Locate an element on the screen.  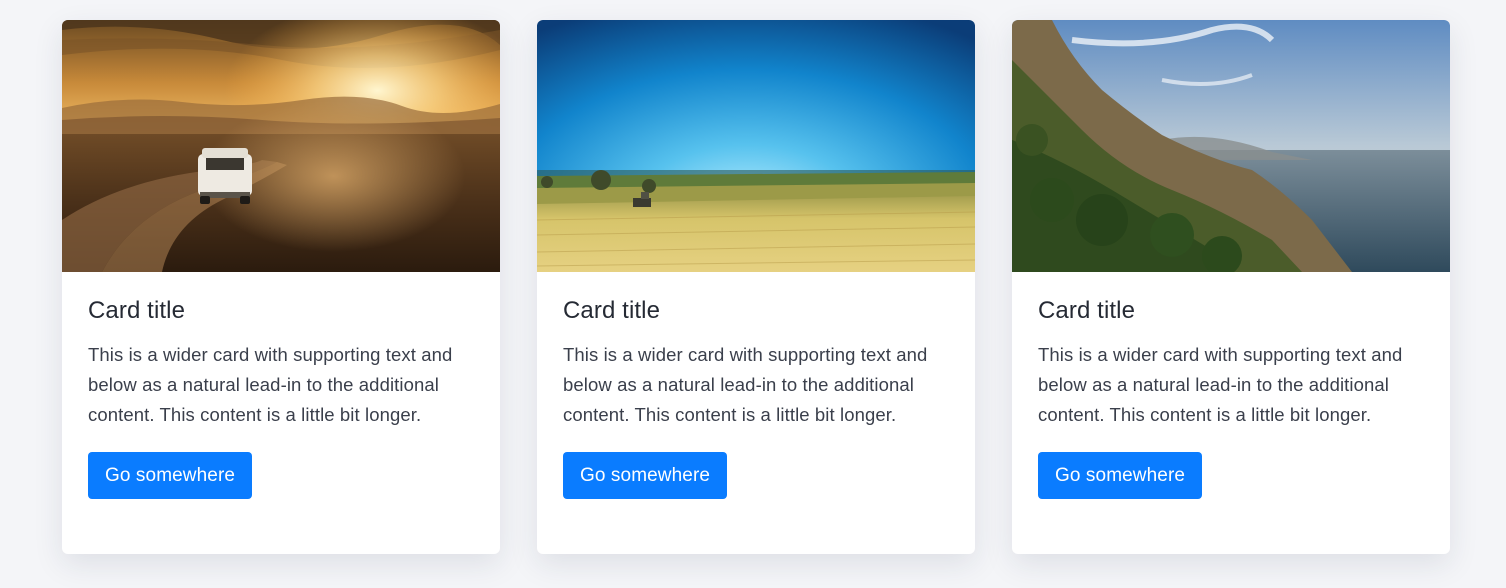
card-image-wheat-field is located at coordinates (756, 146).